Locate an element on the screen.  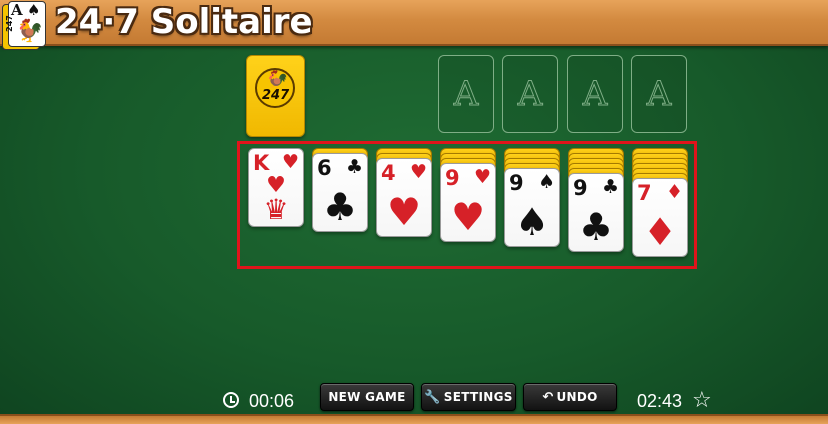
undo-button: ↶ UNDO is located at coordinates (570, 397).